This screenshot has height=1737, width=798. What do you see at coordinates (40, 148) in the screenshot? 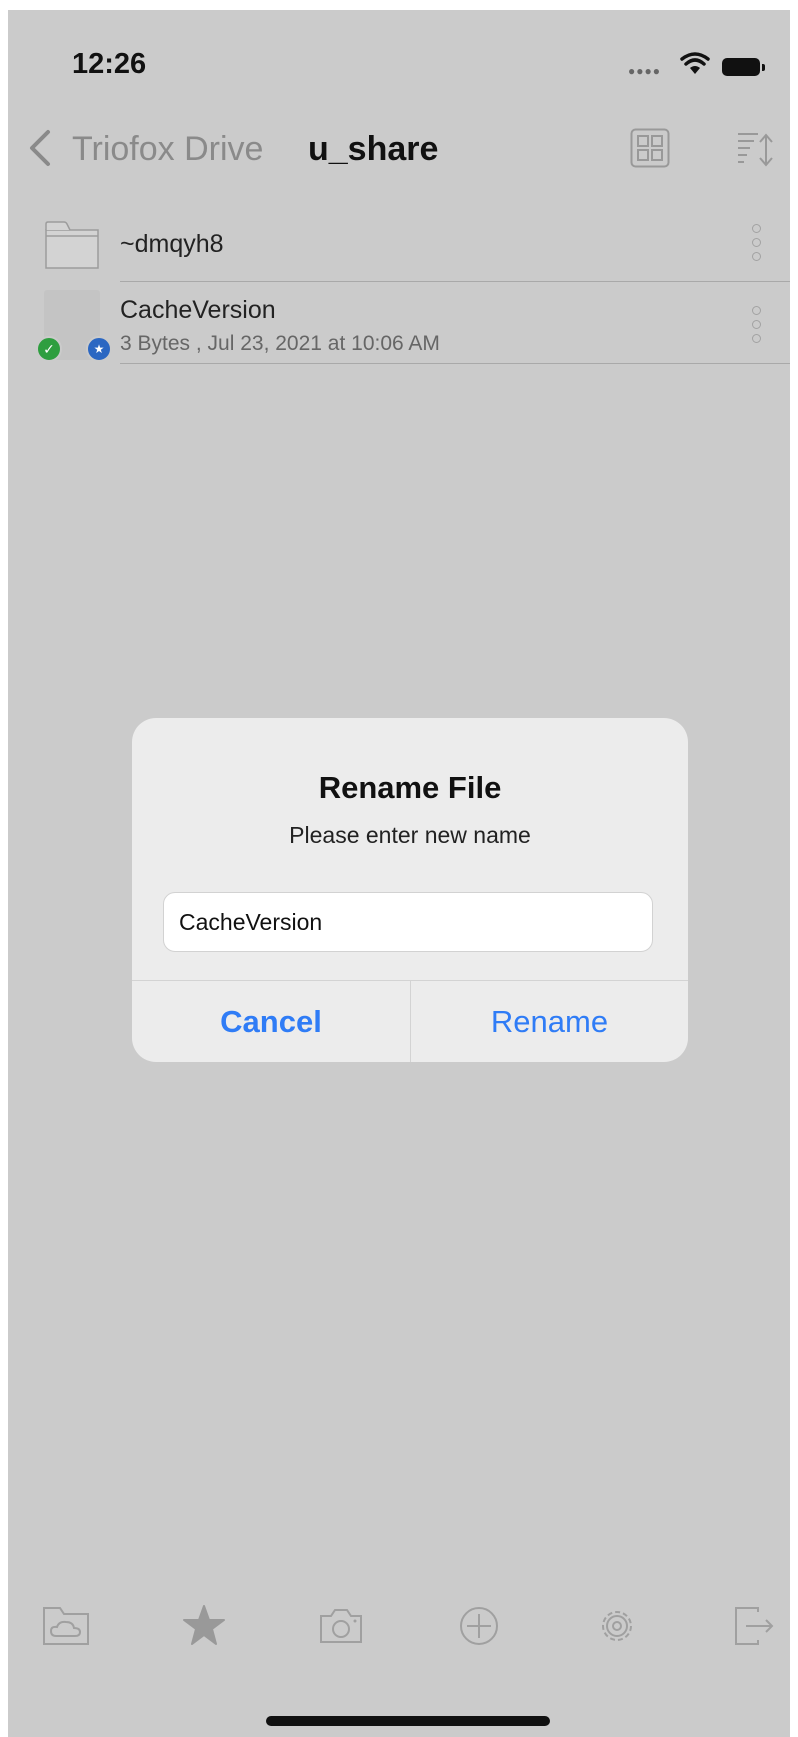
I see `chevron-left-icon` at bounding box center [40, 148].